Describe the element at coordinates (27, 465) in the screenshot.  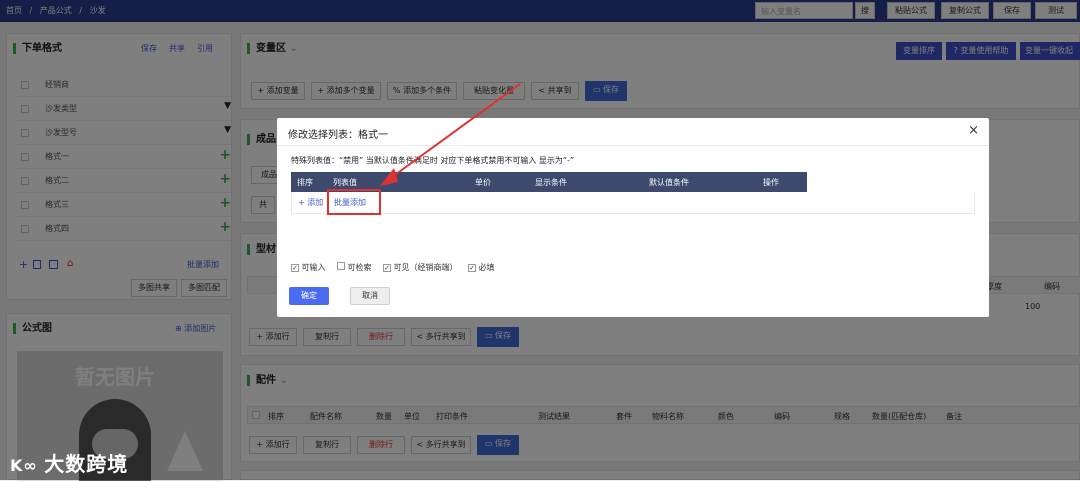
I see `watermark-logo-icon: K∞` at that location.